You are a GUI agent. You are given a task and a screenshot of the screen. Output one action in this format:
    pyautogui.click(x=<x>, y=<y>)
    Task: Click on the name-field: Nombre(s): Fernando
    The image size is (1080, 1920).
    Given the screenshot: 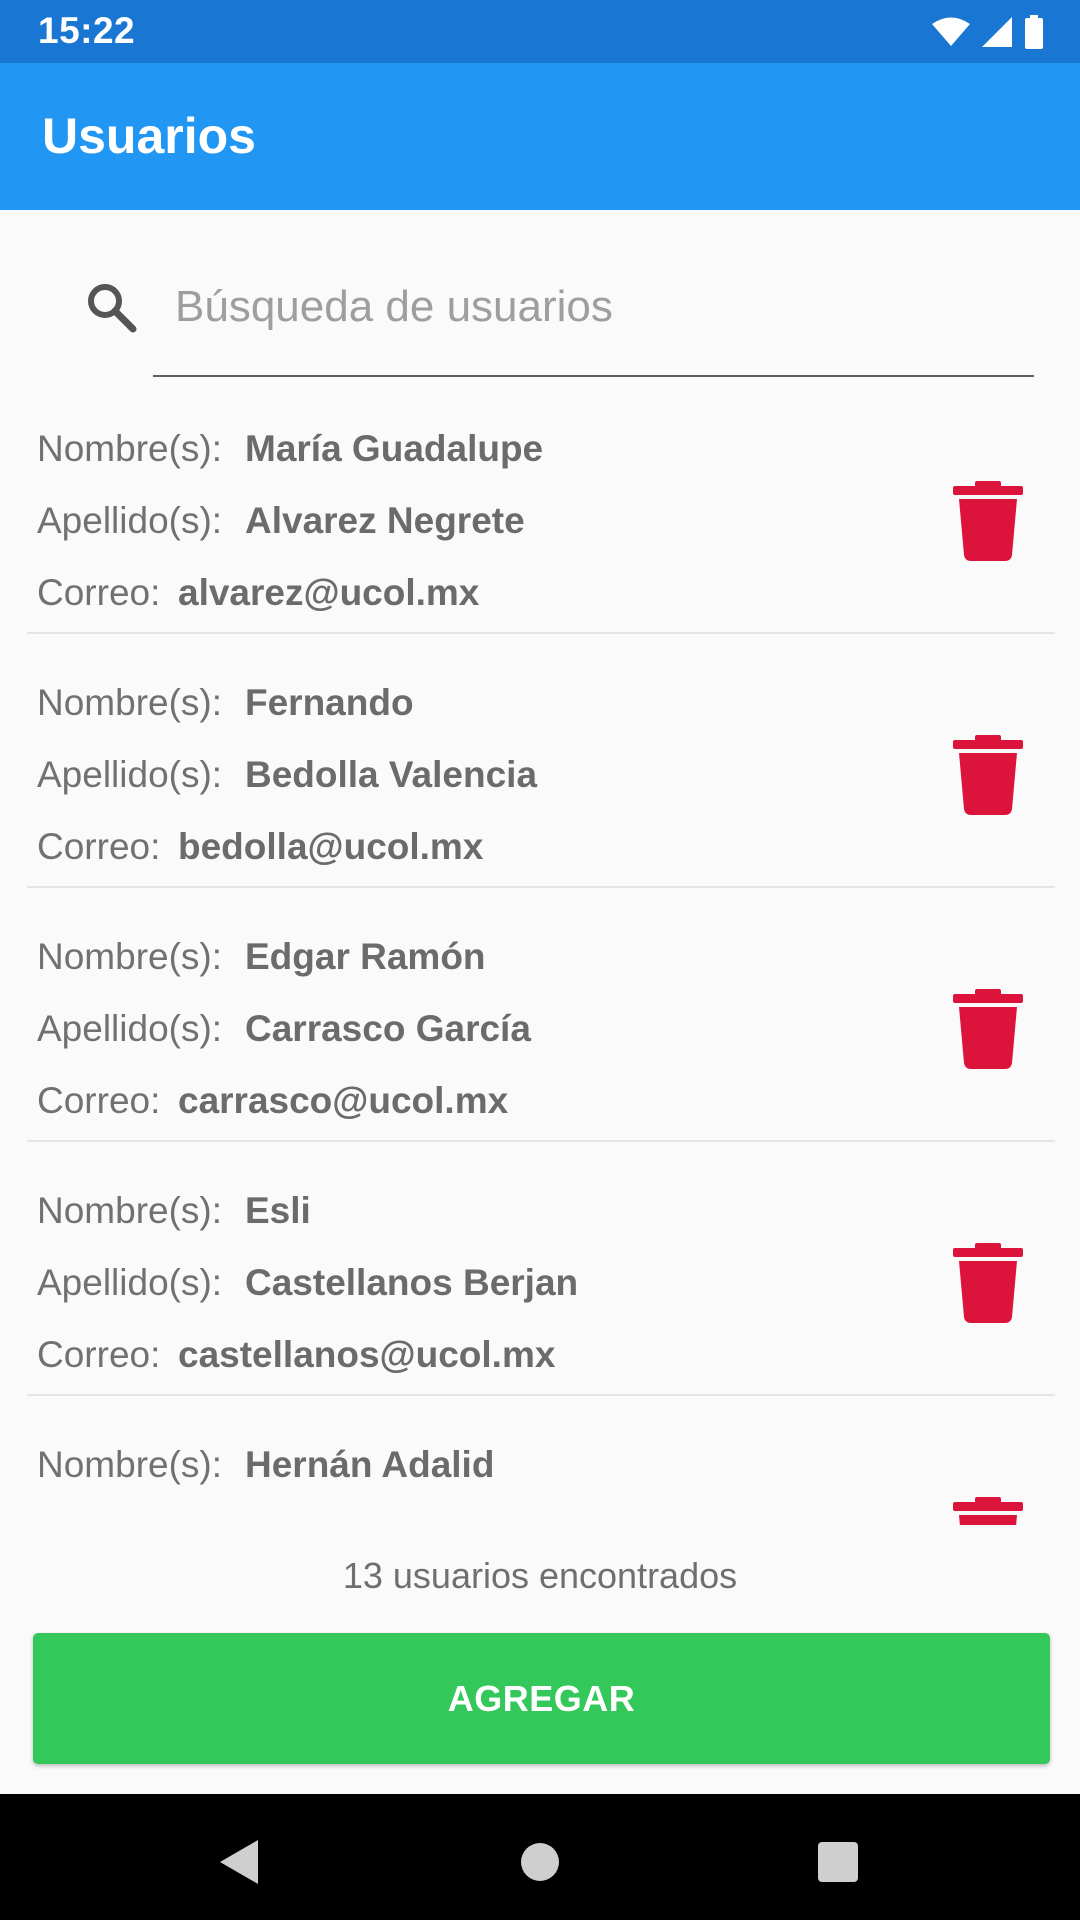 What is the action you would take?
    pyautogui.click(x=225, y=703)
    